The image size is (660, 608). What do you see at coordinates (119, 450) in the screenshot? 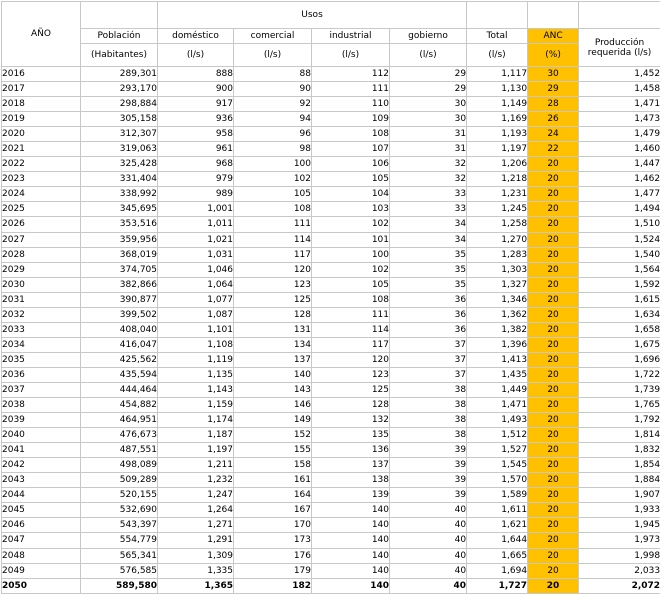
I see `cell-population: 487,551` at bounding box center [119, 450].